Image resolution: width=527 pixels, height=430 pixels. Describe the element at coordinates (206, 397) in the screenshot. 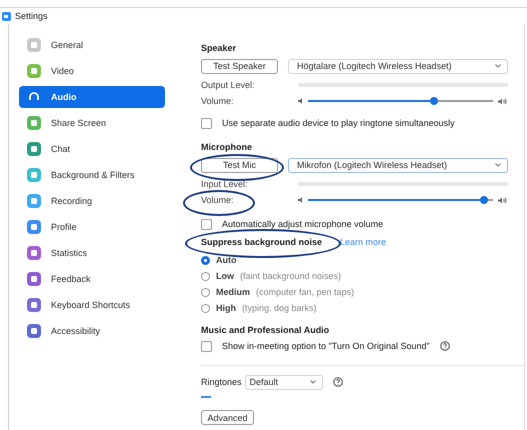

I see `ringtone-indicator` at that location.